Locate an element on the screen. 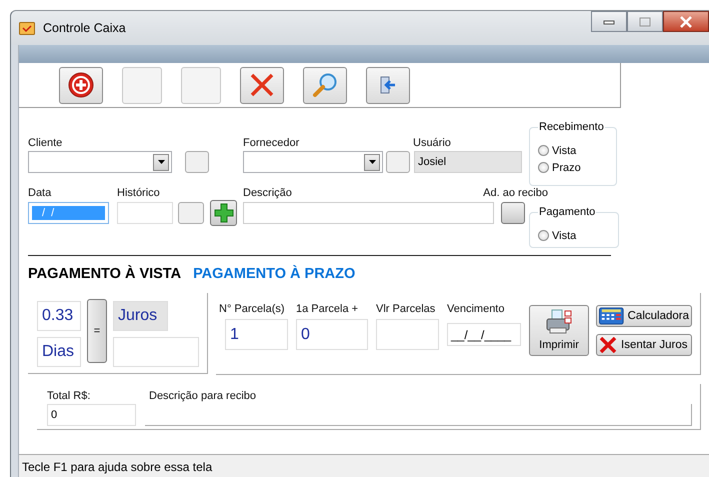  field-label: Total R$: is located at coordinates (69, 396).